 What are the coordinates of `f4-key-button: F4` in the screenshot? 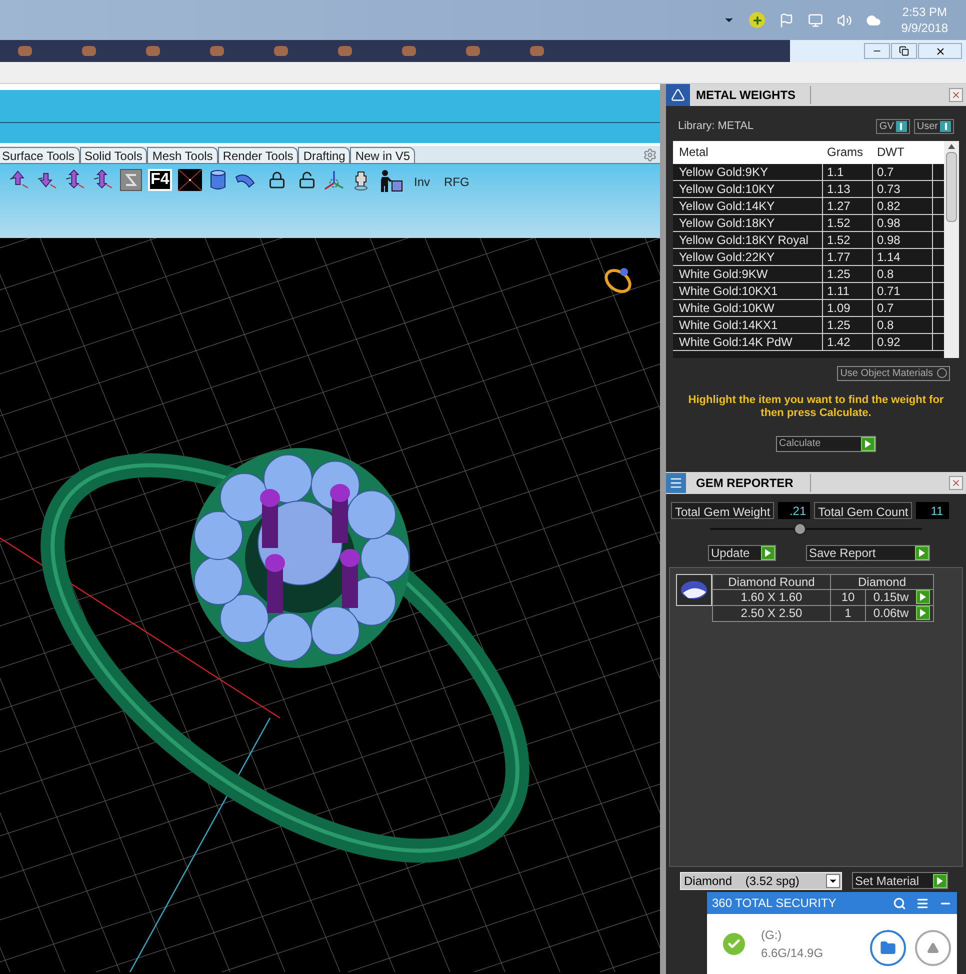 It's located at (160, 180).